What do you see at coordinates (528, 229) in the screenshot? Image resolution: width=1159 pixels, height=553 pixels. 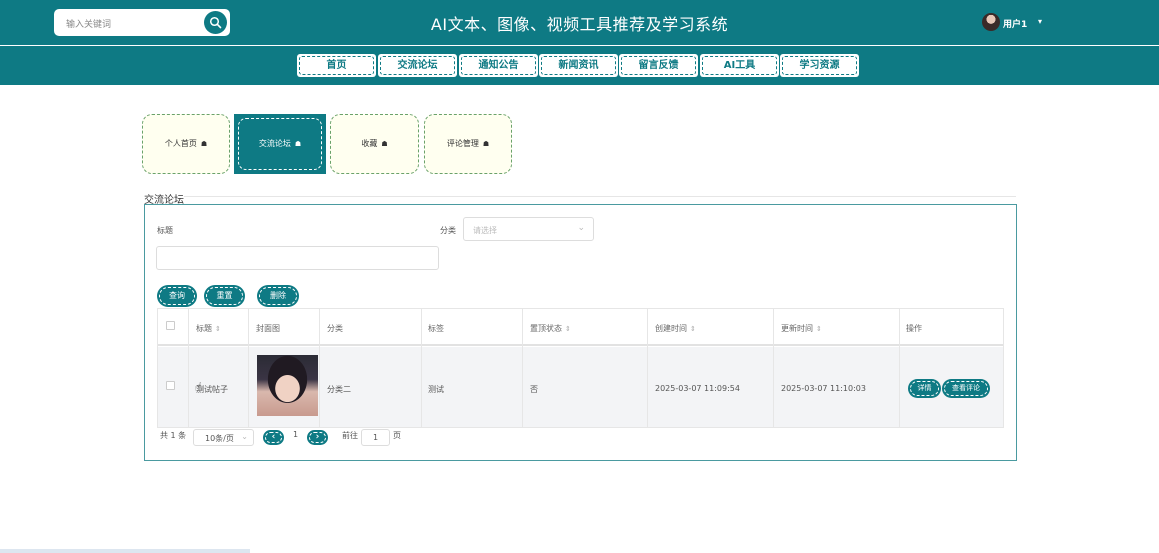 I see `category-select: 请选择 ⌄` at bounding box center [528, 229].